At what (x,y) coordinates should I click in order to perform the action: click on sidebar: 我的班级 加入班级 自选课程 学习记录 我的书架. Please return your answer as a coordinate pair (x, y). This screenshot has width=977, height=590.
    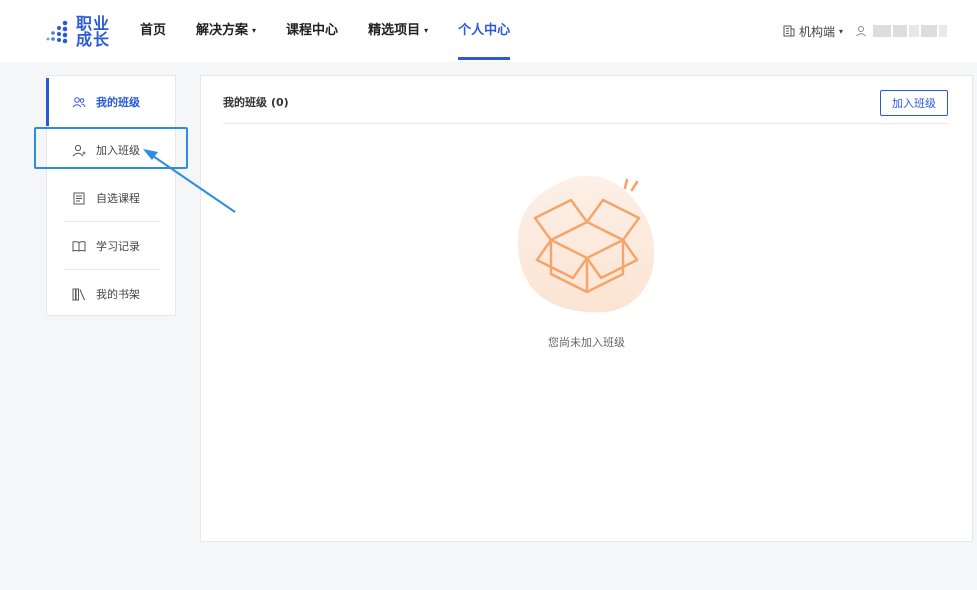
    Looking at the image, I should click on (111, 195).